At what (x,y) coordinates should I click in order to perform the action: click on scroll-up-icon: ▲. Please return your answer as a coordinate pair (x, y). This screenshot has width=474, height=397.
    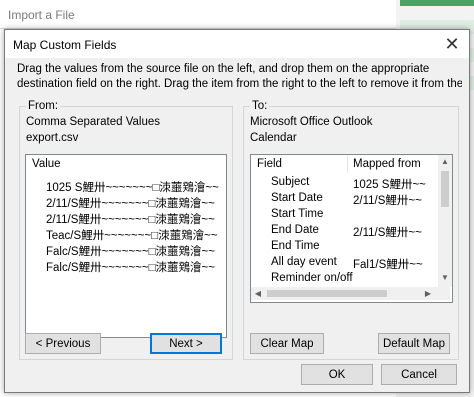
    Looking at the image, I should click on (445, 161).